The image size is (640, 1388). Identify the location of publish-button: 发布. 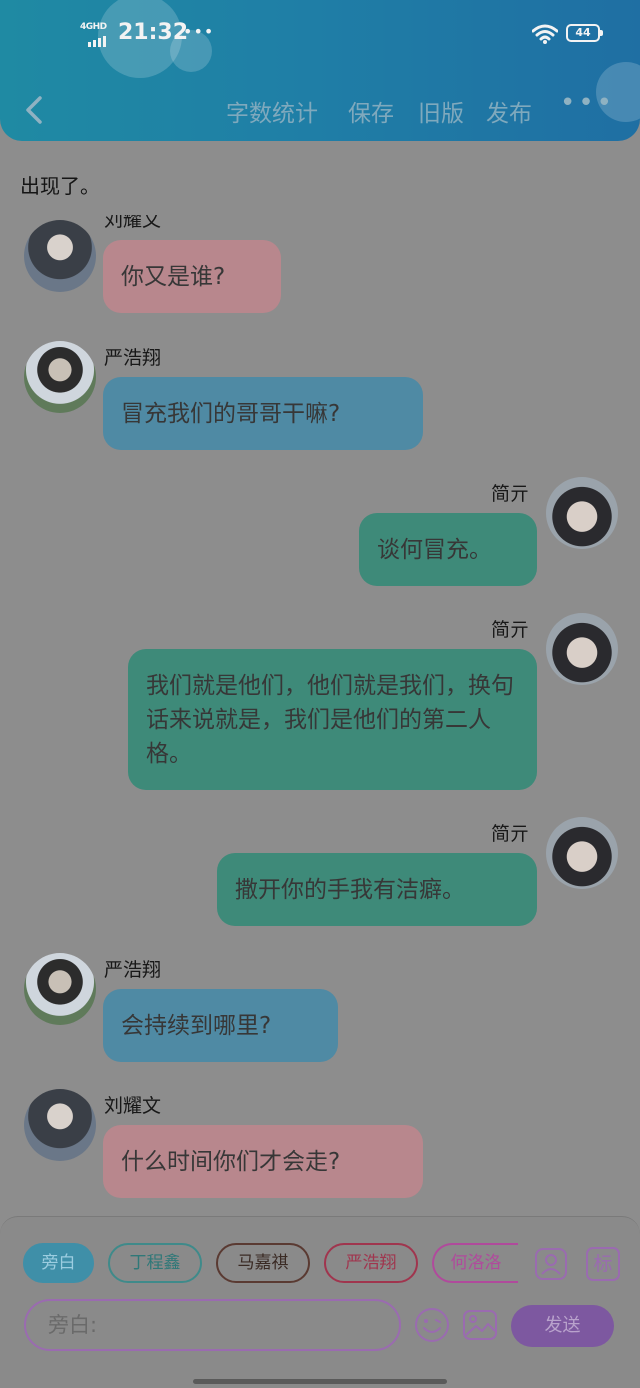
(509, 111).